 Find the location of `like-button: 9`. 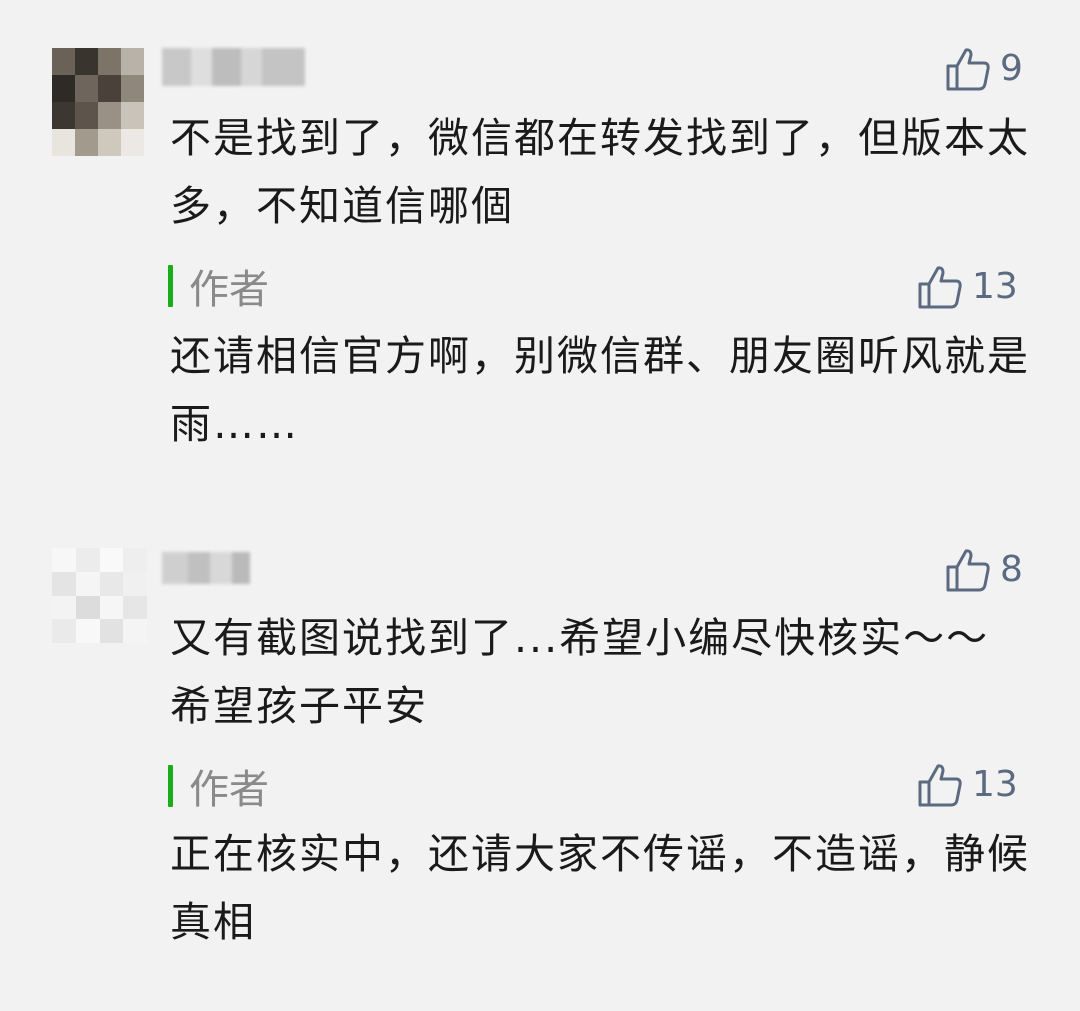

like-button: 9 is located at coordinates (983, 69).